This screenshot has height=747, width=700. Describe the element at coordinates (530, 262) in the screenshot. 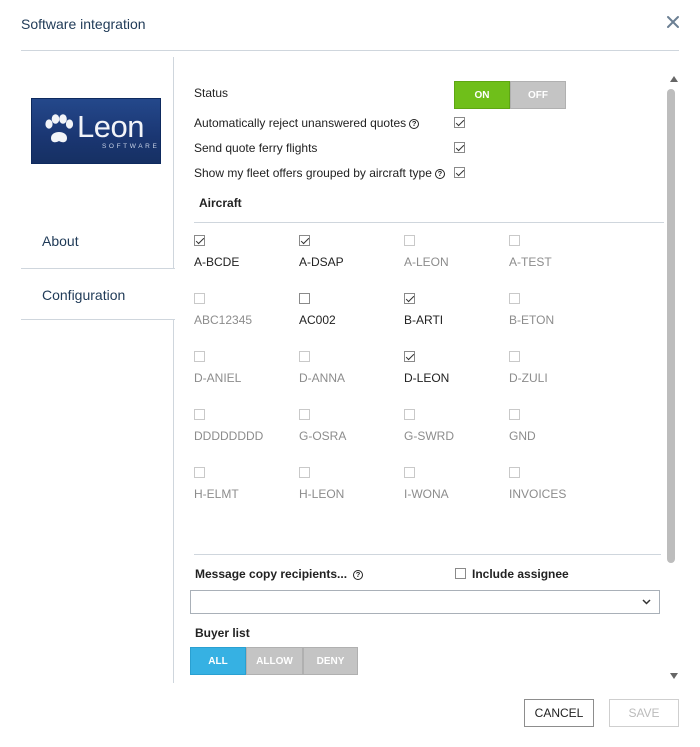

I see `aircraft-label: A-TEST` at that location.